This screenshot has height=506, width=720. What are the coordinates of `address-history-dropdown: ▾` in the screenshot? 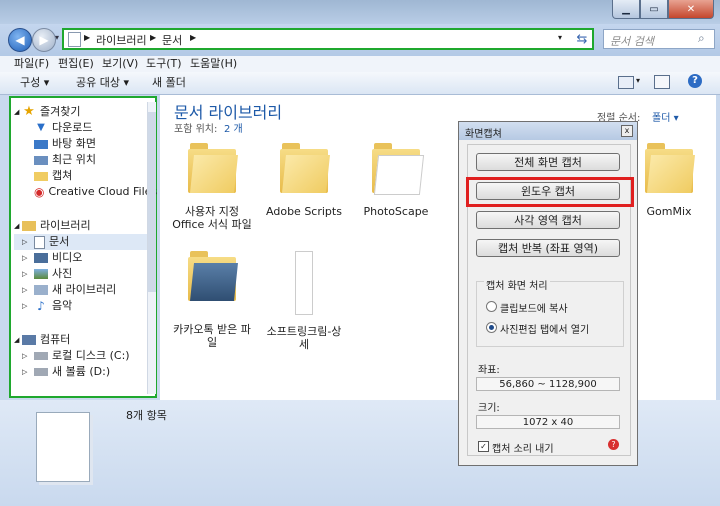 It's located at (560, 37).